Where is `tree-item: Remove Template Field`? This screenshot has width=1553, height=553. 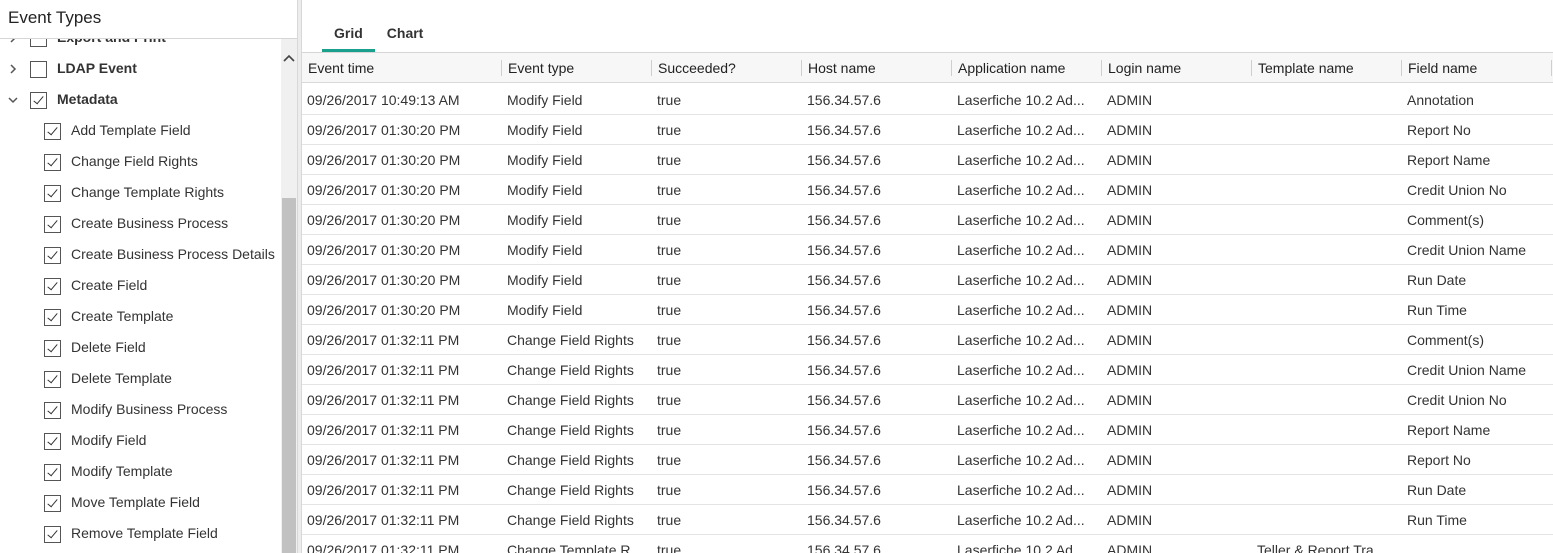 tree-item: Remove Template Field is located at coordinates (140, 534).